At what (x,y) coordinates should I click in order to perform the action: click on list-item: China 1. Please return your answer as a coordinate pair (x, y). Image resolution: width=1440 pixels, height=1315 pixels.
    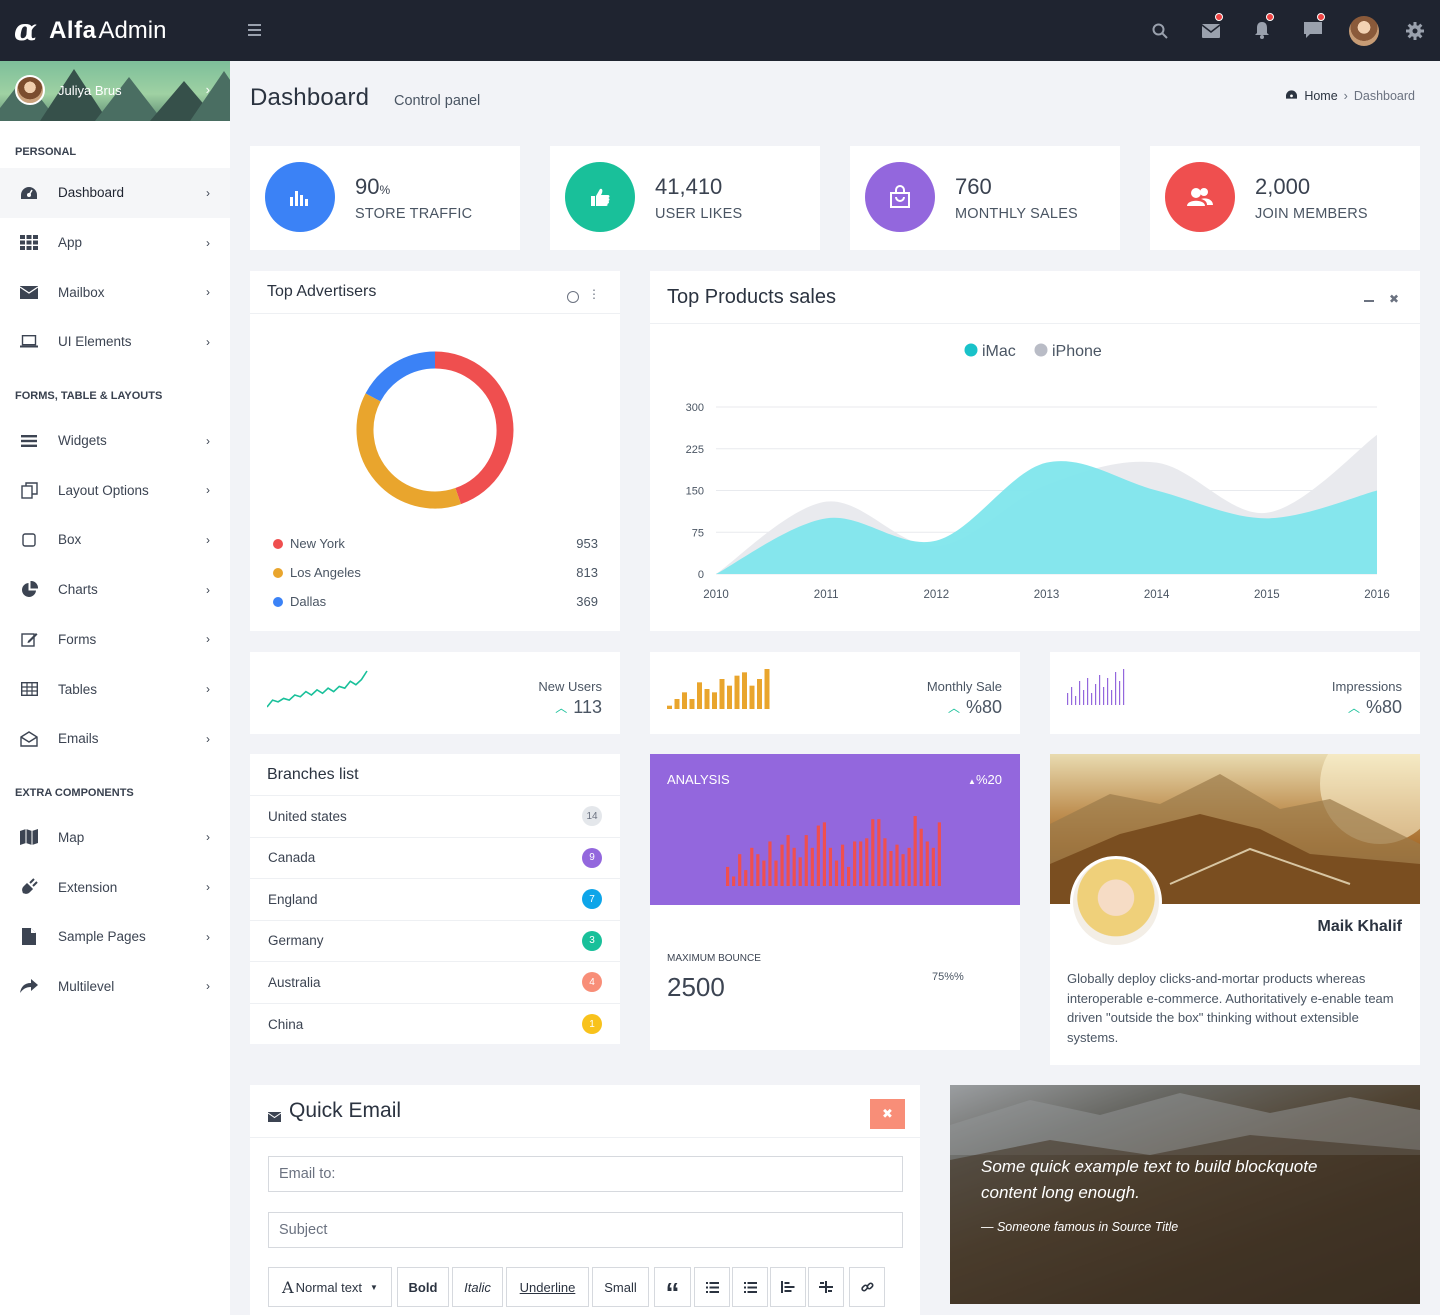
    Looking at the image, I should click on (435, 1025).